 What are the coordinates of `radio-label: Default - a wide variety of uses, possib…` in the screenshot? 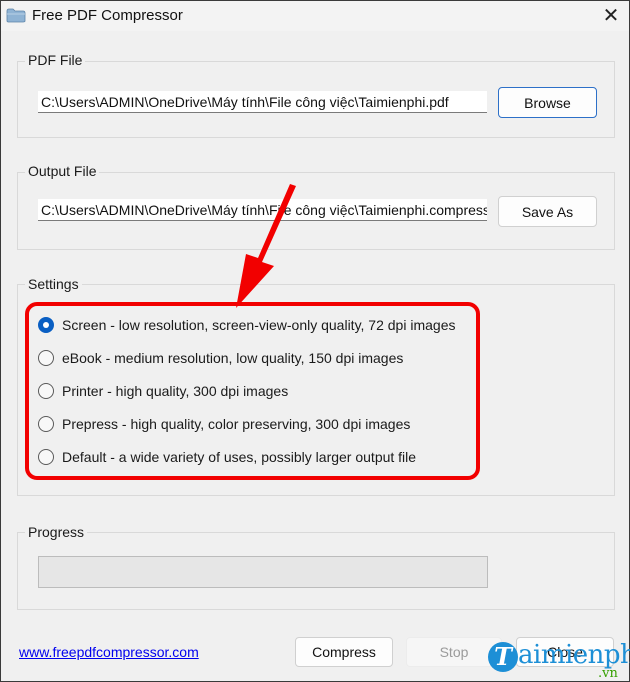 It's located at (239, 457).